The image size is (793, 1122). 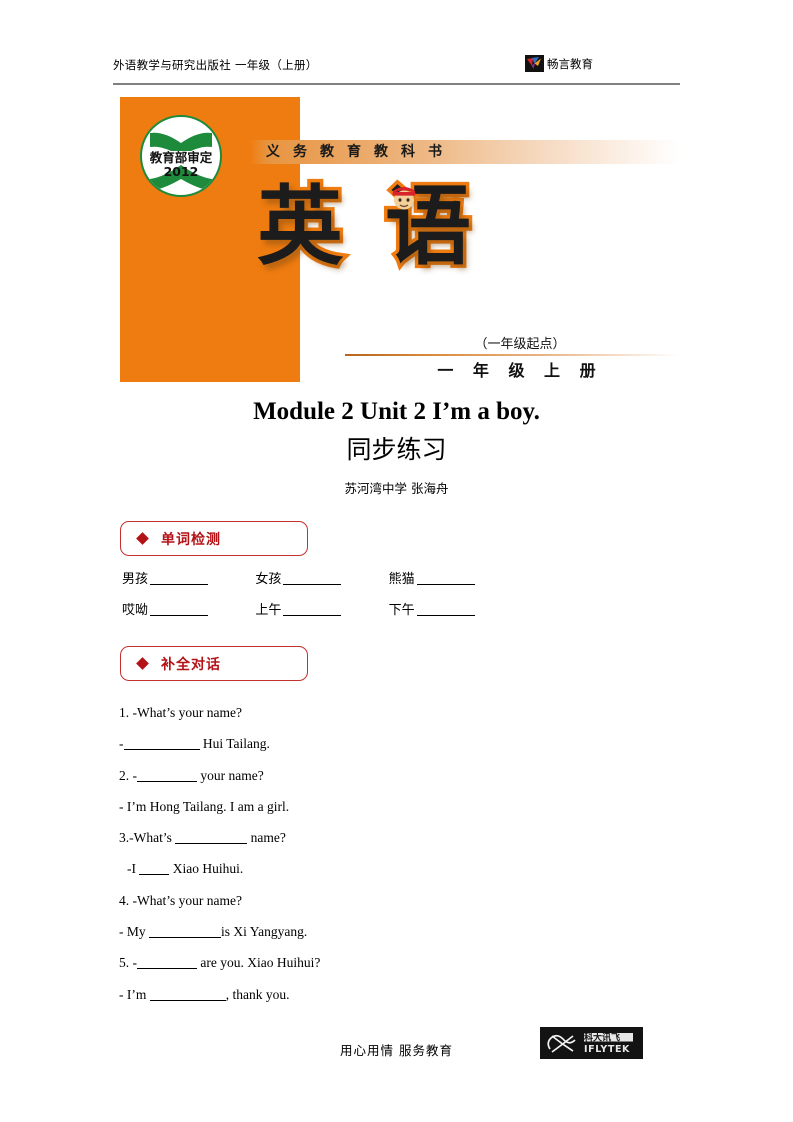 What do you see at coordinates (215, 65) in the screenshot?
I see `publisher-line: 外语教学与研究出版社 一年级（上册）` at bounding box center [215, 65].